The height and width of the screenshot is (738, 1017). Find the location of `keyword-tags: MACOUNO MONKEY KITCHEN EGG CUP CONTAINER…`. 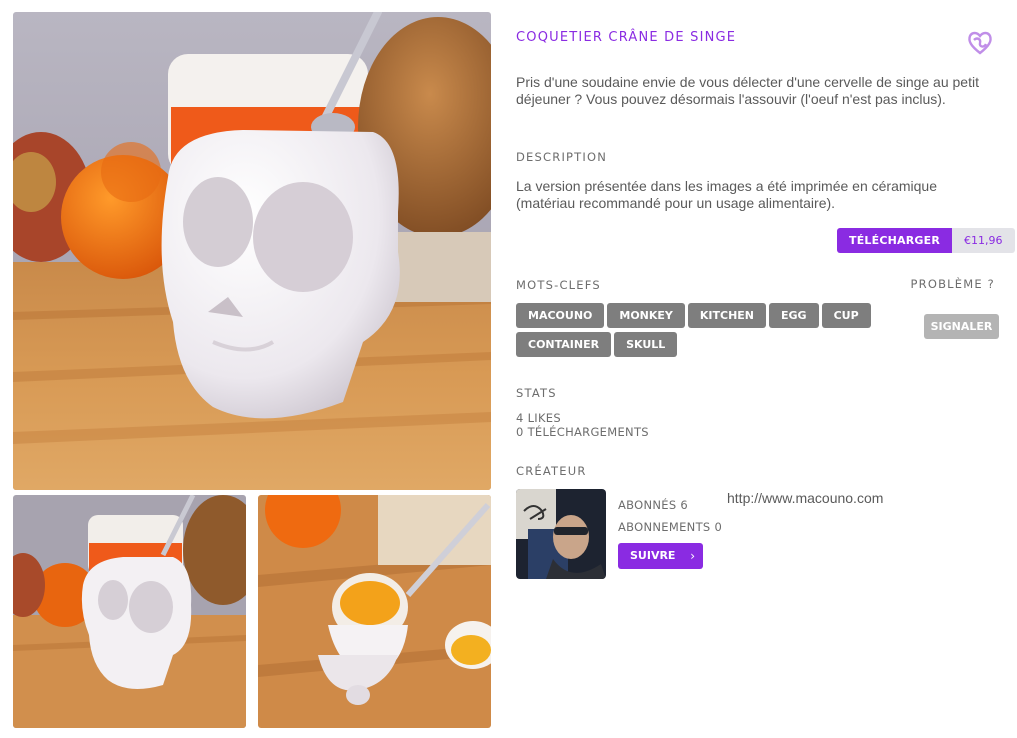

keyword-tags: MACOUNO MONKEY KITCHEN EGG CUP CONTAINER… is located at coordinates (720, 330).